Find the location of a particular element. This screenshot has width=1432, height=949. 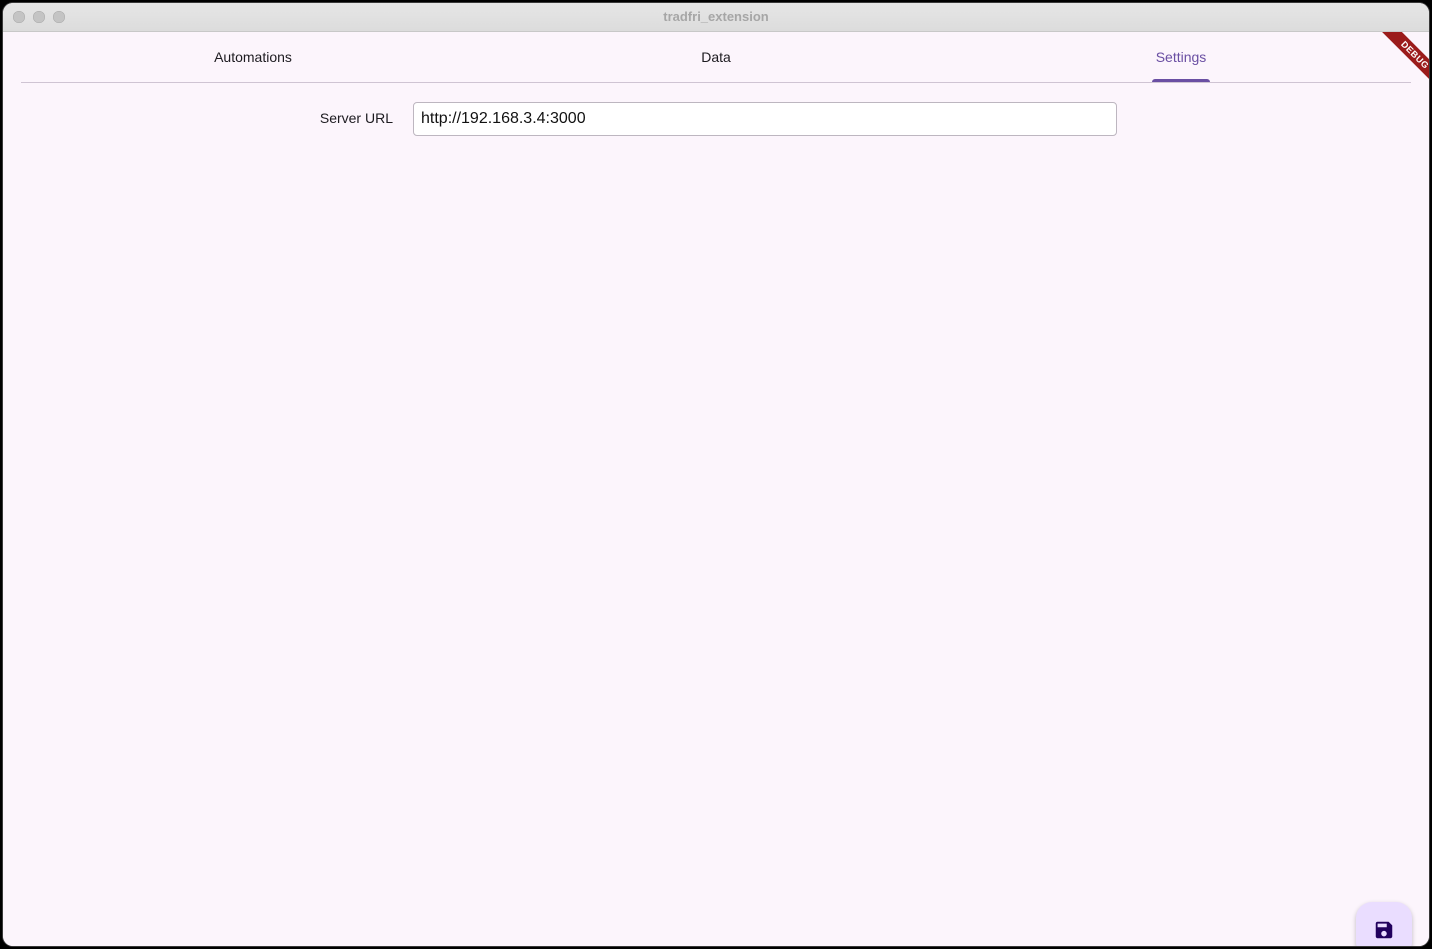

tab-automations: Automations is located at coordinates (253, 57).